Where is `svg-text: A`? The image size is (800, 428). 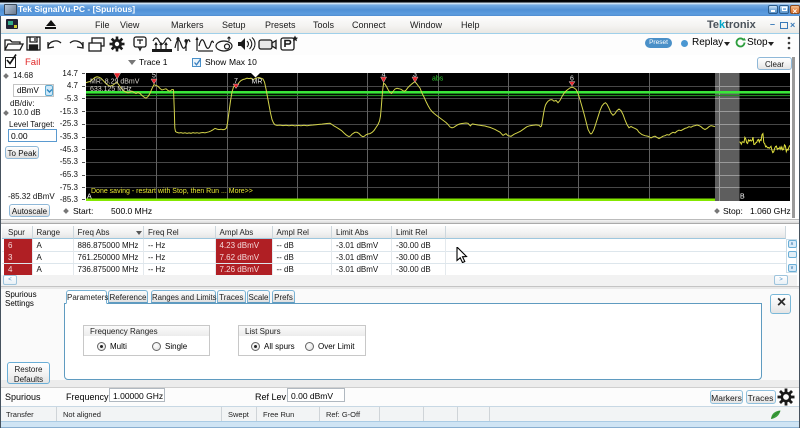 svg-text: A is located at coordinates (89, 197).